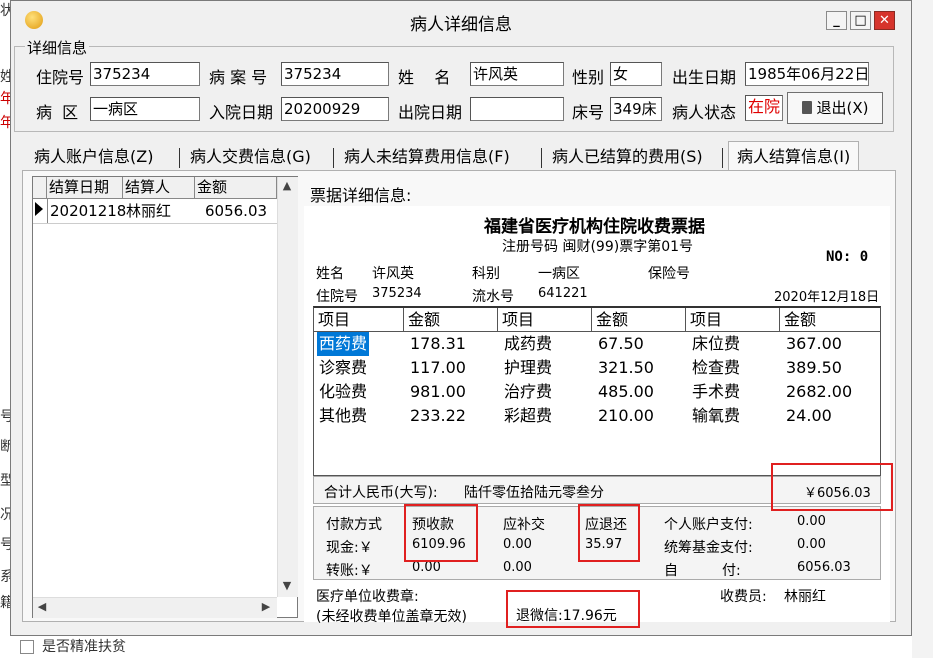  What do you see at coordinates (361, 195) in the screenshot?
I see `receipt-section-label: 票据详细信息:` at bounding box center [361, 195].